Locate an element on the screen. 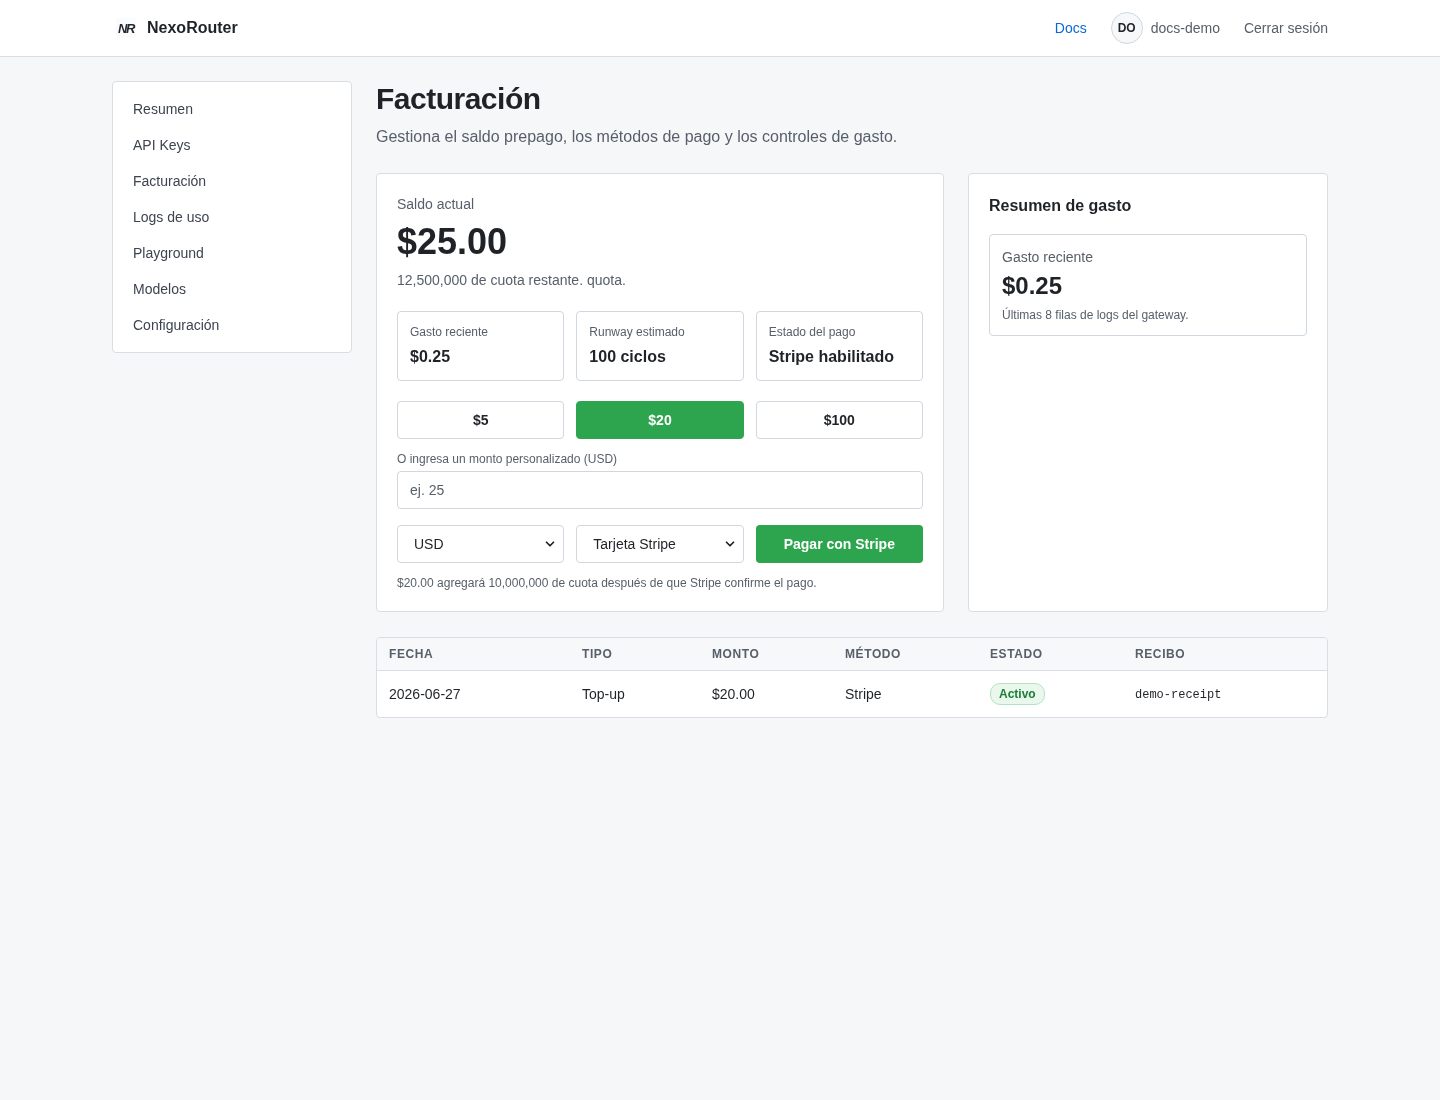 The width and height of the screenshot is (1440, 1100). column-header: FECHA is located at coordinates (473, 654).